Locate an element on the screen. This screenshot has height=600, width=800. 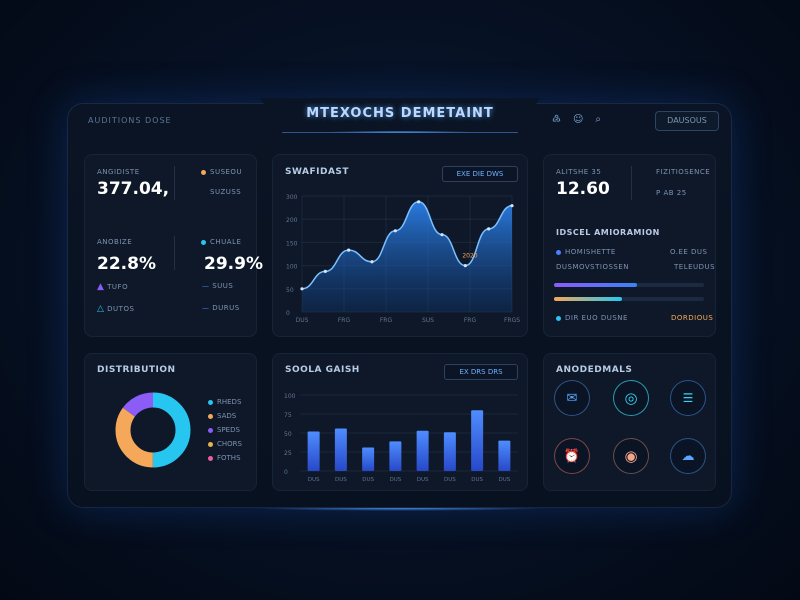
legend-label: SADS is located at coordinates (227, 416).